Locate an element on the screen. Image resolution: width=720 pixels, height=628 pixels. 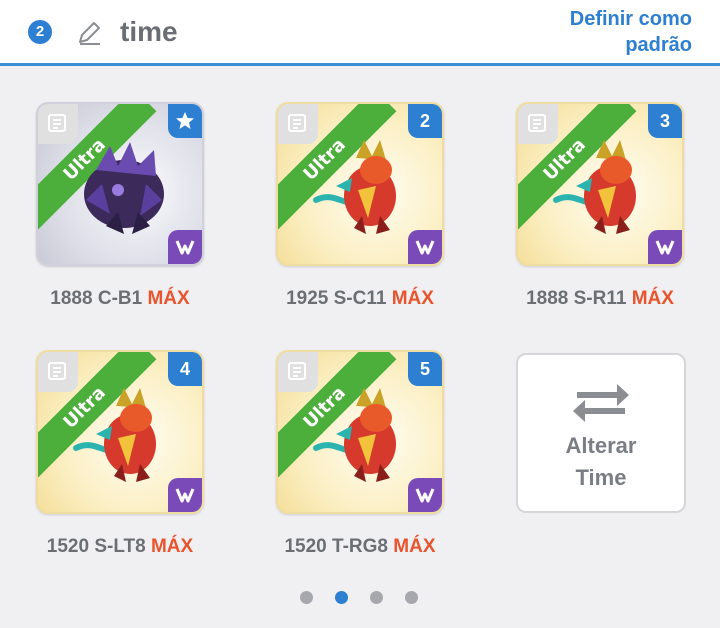
set-default-link: Definir como padrão is located at coordinates (631, 32).